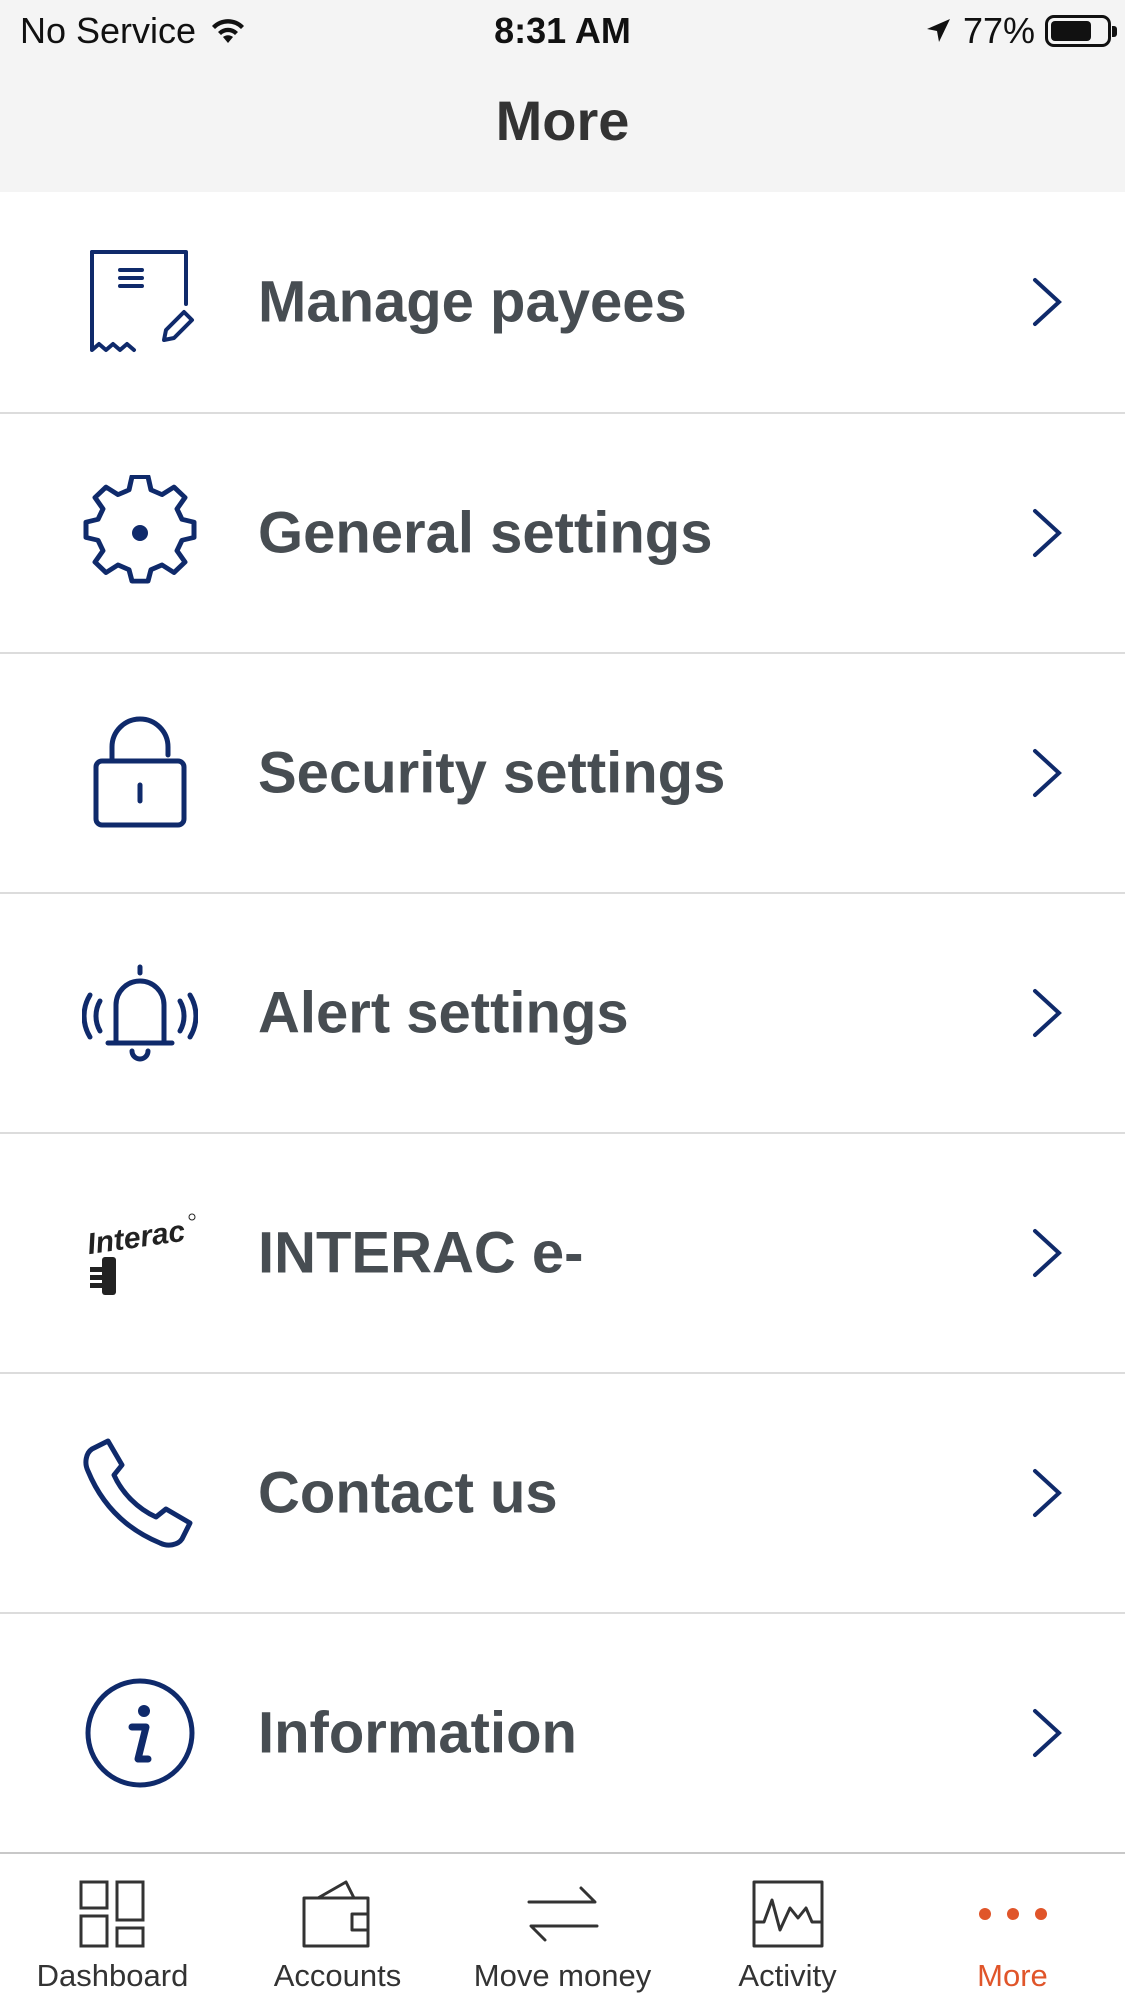 This screenshot has height=2003, width=1125. Describe the element at coordinates (562, 1975) in the screenshot. I see `tab-label: Move money` at that location.